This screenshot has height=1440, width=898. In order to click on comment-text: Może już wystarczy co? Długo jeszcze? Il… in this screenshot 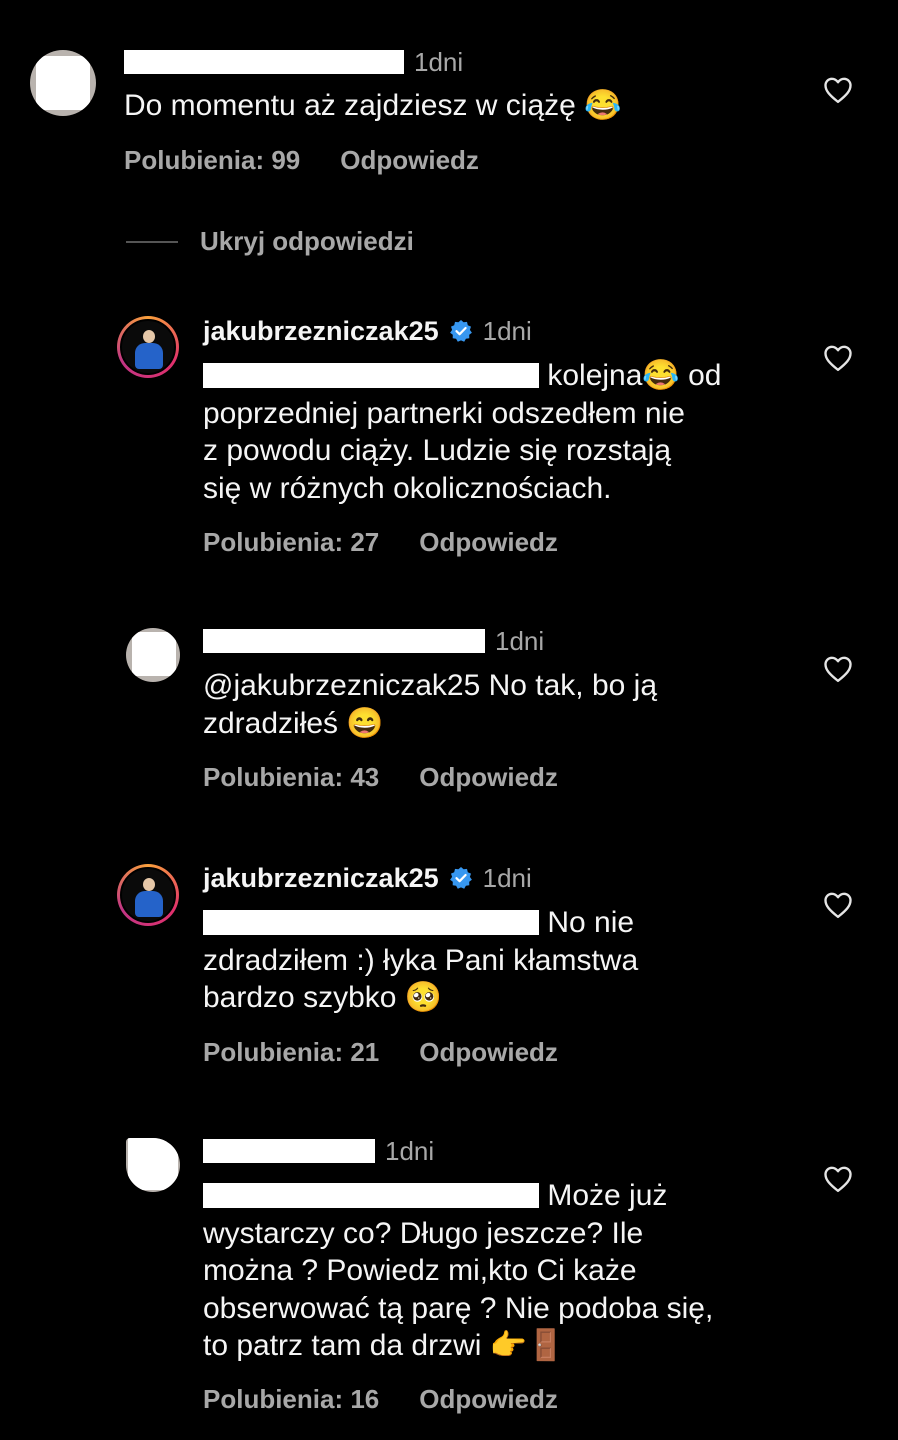, I will do `click(458, 1270)`.